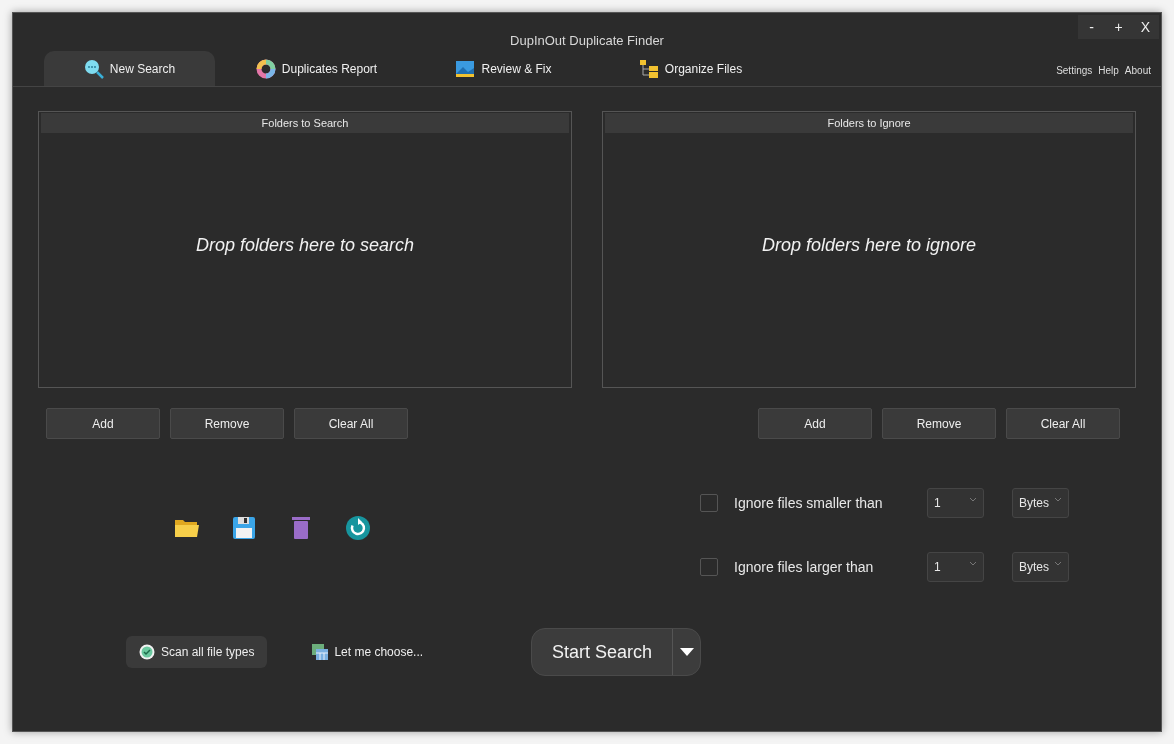 This screenshot has width=1174, height=744. Describe the element at coordinates (305, 123) in the screenshot. I see `panel-header: Folders to Search` at that location.